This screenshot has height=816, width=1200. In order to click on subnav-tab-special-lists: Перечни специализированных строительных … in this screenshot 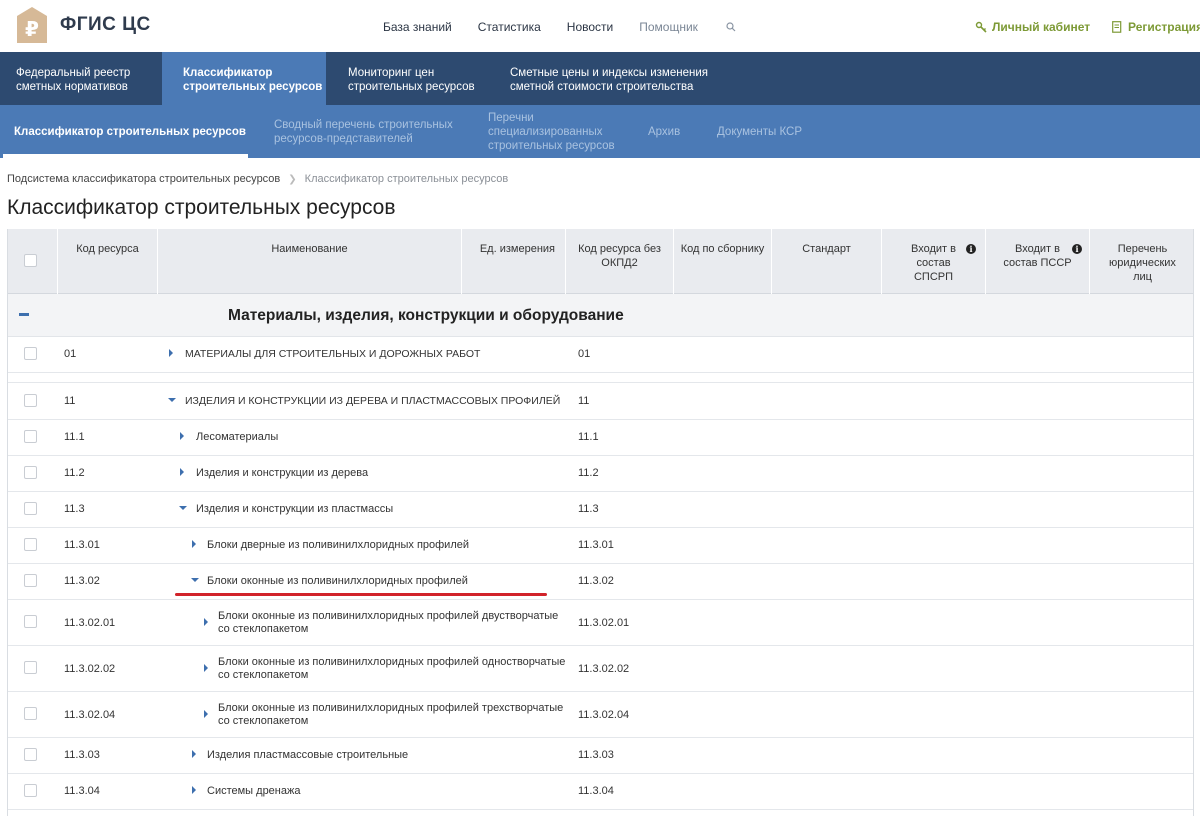, I will do `click(551, 132)`.